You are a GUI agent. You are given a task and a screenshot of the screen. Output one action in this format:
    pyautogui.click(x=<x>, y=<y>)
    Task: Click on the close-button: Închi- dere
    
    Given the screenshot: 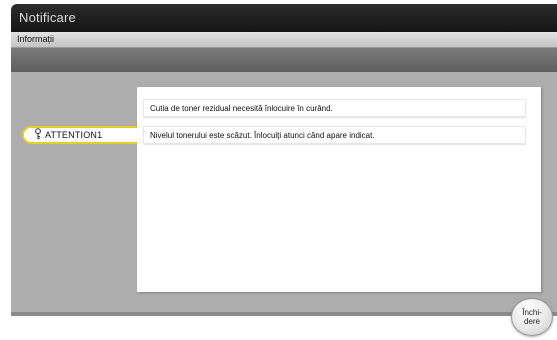 What is the action you would take?
    pyautogui.click(x=532, y=317)
    